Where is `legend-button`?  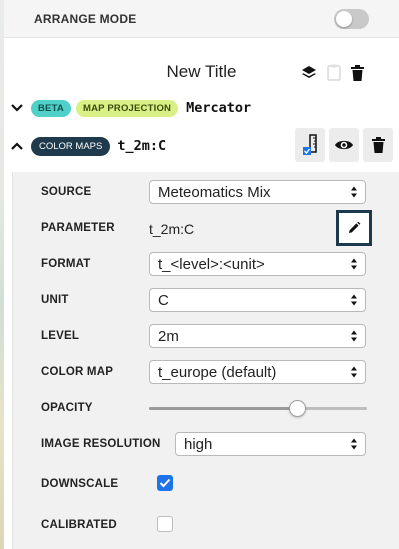
legend-button is located at coordinates (310, 145).